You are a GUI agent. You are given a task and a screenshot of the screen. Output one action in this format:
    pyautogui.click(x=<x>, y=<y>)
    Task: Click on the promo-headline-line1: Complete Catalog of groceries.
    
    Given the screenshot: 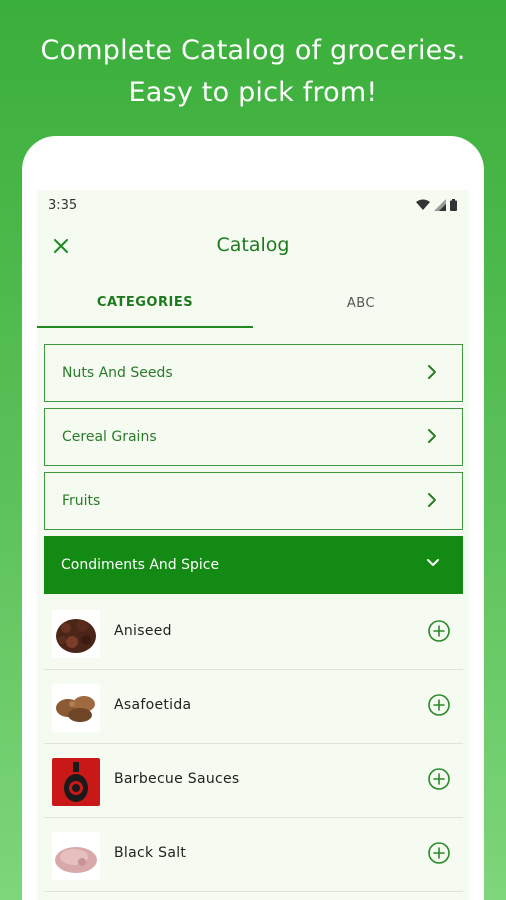 What is the action you would take?
    pyautogui.click(x=253, y=50)
    